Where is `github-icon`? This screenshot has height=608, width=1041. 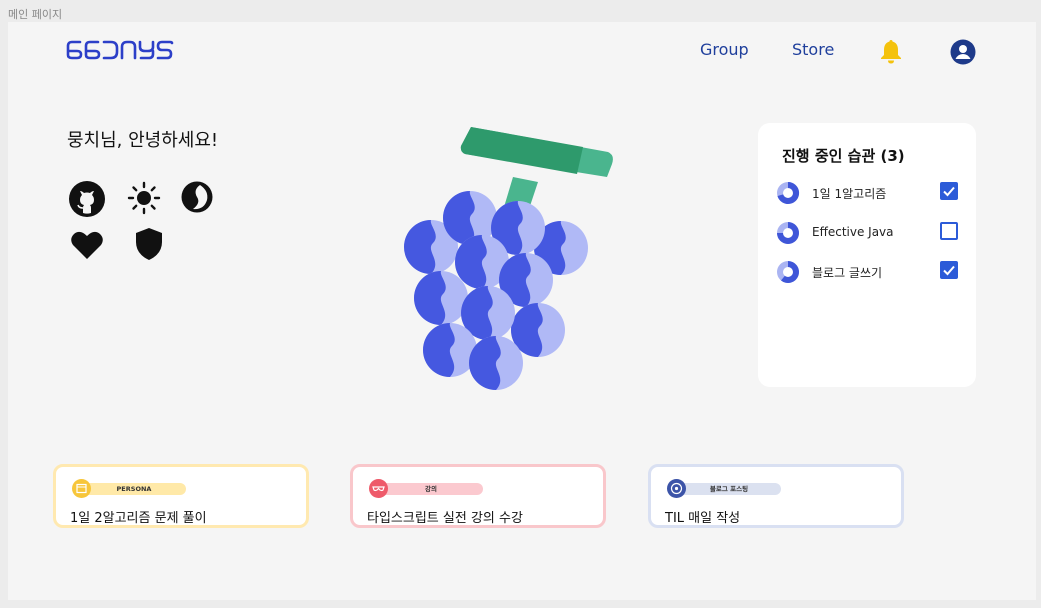 github-icon is located at coordinates (87, 199).